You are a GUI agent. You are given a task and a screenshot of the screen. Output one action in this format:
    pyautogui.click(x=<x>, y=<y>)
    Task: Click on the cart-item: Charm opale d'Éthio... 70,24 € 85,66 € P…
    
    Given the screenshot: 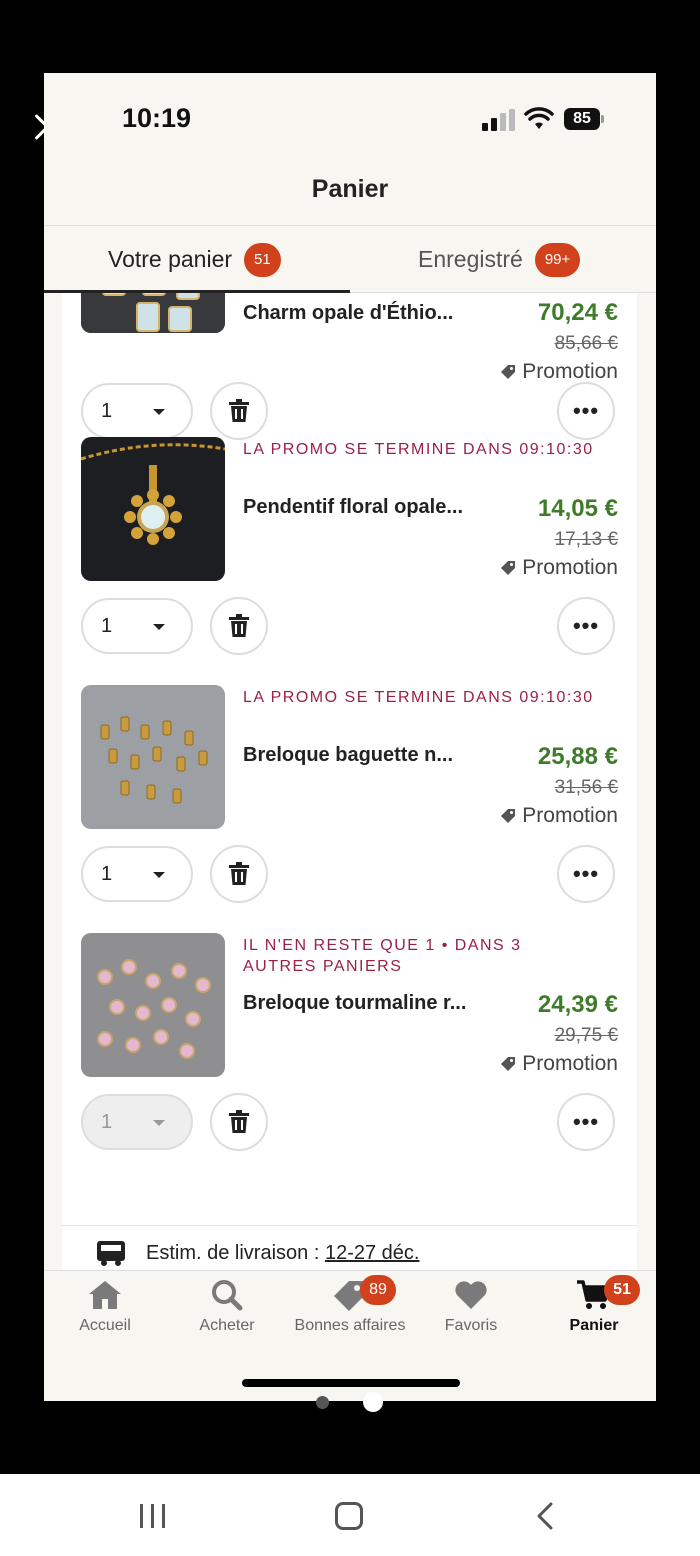 What is the action you would take?
    pyautogui.click(x=349, y=366)
    